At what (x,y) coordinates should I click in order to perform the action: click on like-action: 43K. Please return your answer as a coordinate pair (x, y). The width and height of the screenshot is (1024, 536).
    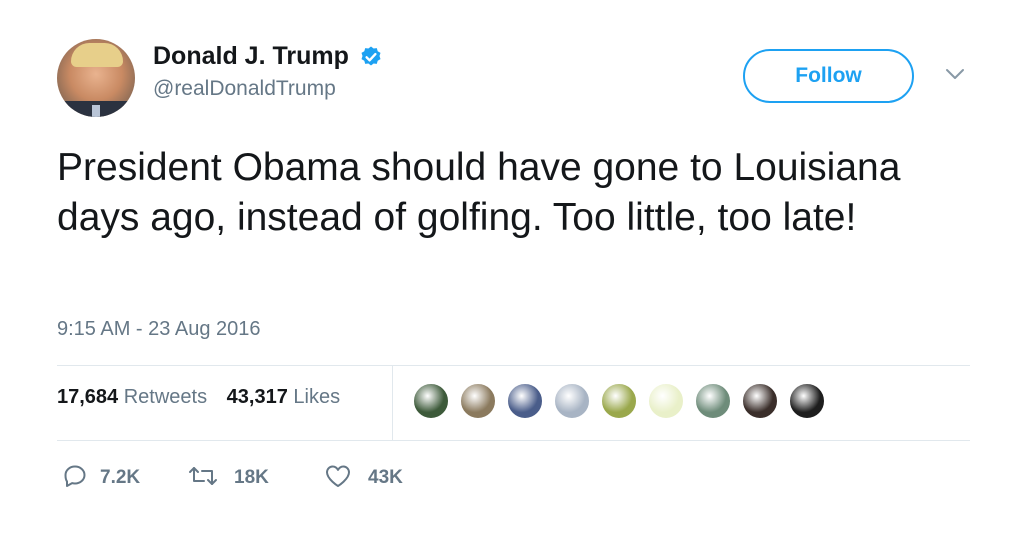
    Looking at the image, I should click on (374, 477).